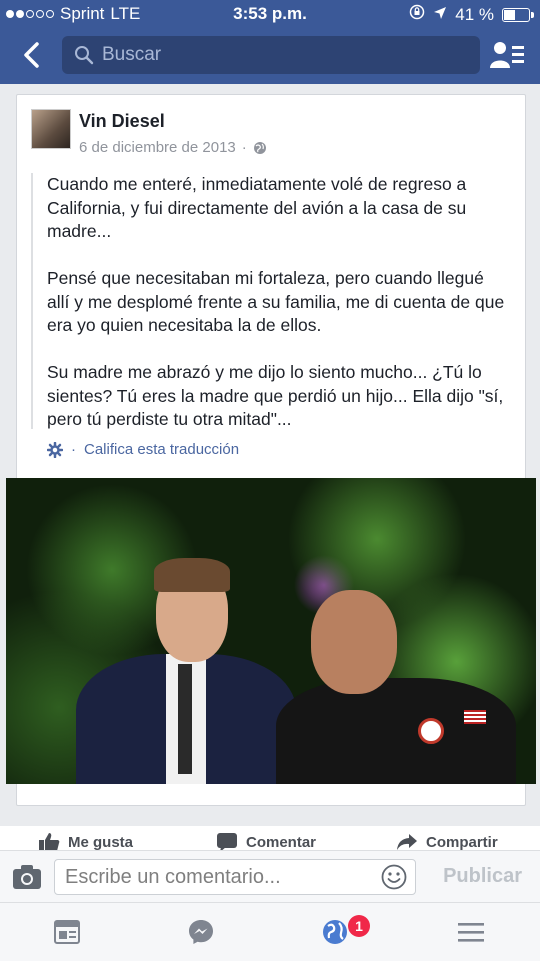 The height and width of the screenshot is (961, 540). I want to click on post-meta: 6 de diciembre de 2013 ·, so click(173, 147).